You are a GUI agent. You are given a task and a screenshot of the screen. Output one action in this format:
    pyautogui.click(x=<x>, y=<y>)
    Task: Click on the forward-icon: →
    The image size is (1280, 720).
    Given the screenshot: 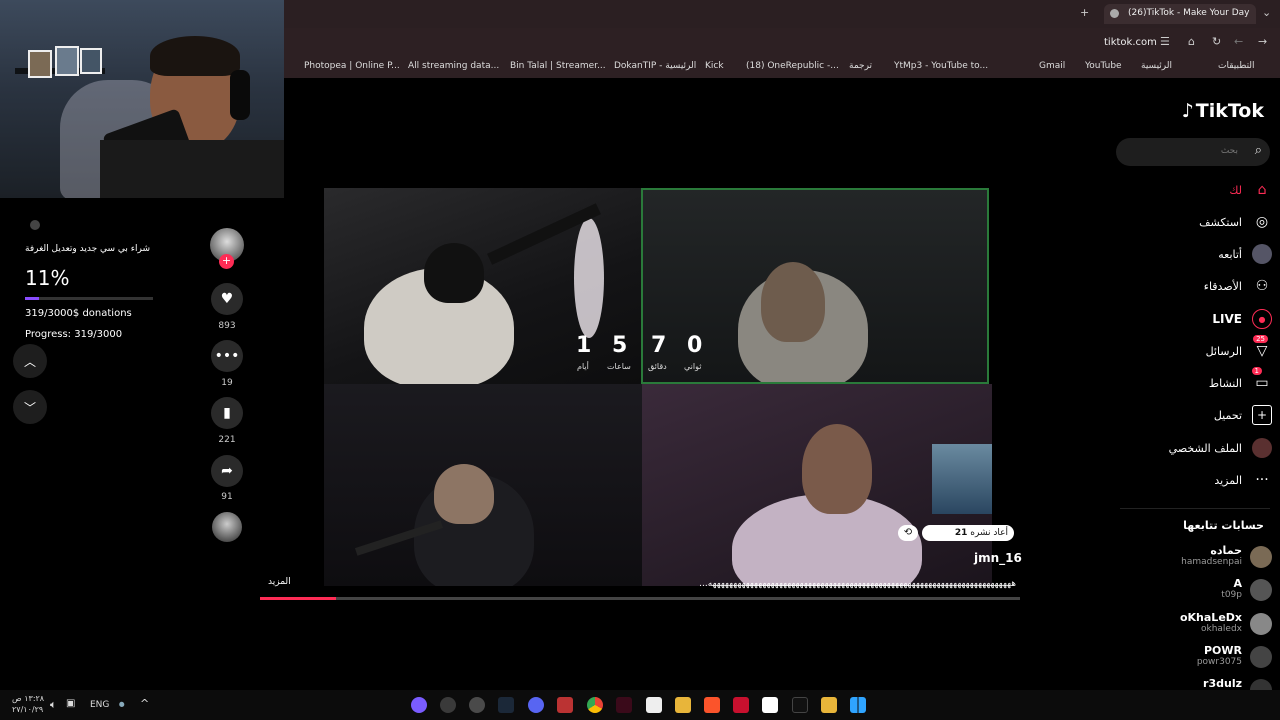 What is the action you would take?
    pyautogui.click(x=1262, y=41)
    